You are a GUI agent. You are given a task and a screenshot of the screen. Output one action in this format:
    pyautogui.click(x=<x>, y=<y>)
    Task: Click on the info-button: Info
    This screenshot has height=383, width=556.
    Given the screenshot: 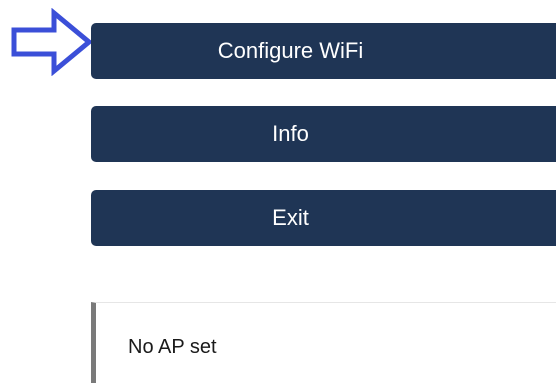 What is the action you would take?
    pyautogui.click(x=323, y=134)
    